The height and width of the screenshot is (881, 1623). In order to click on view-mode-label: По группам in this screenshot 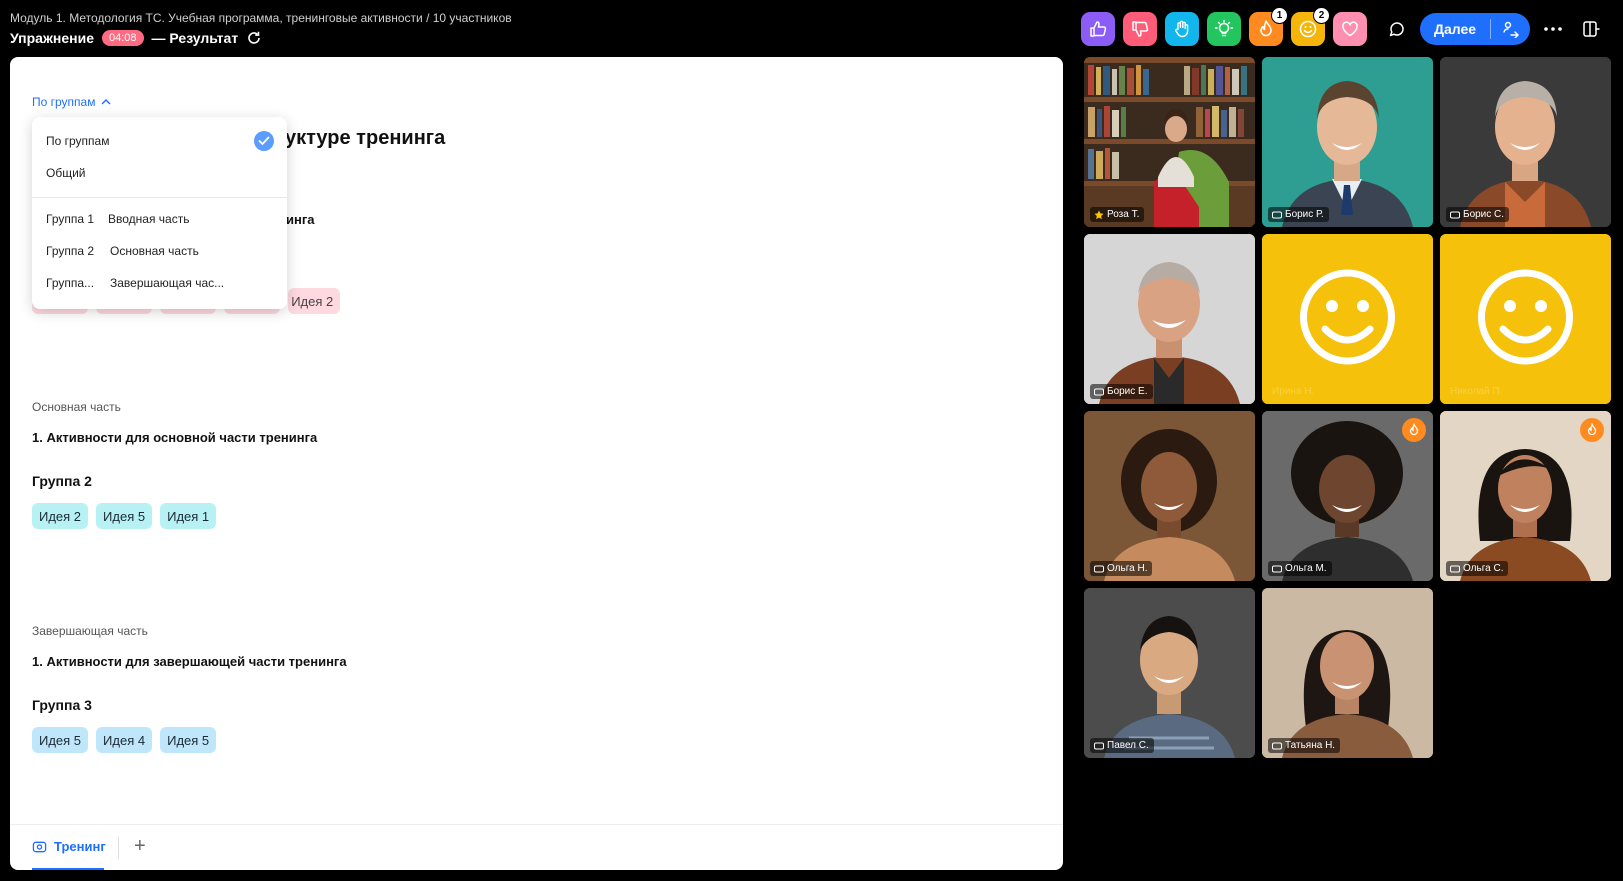, I will do `click(64, 102)`.